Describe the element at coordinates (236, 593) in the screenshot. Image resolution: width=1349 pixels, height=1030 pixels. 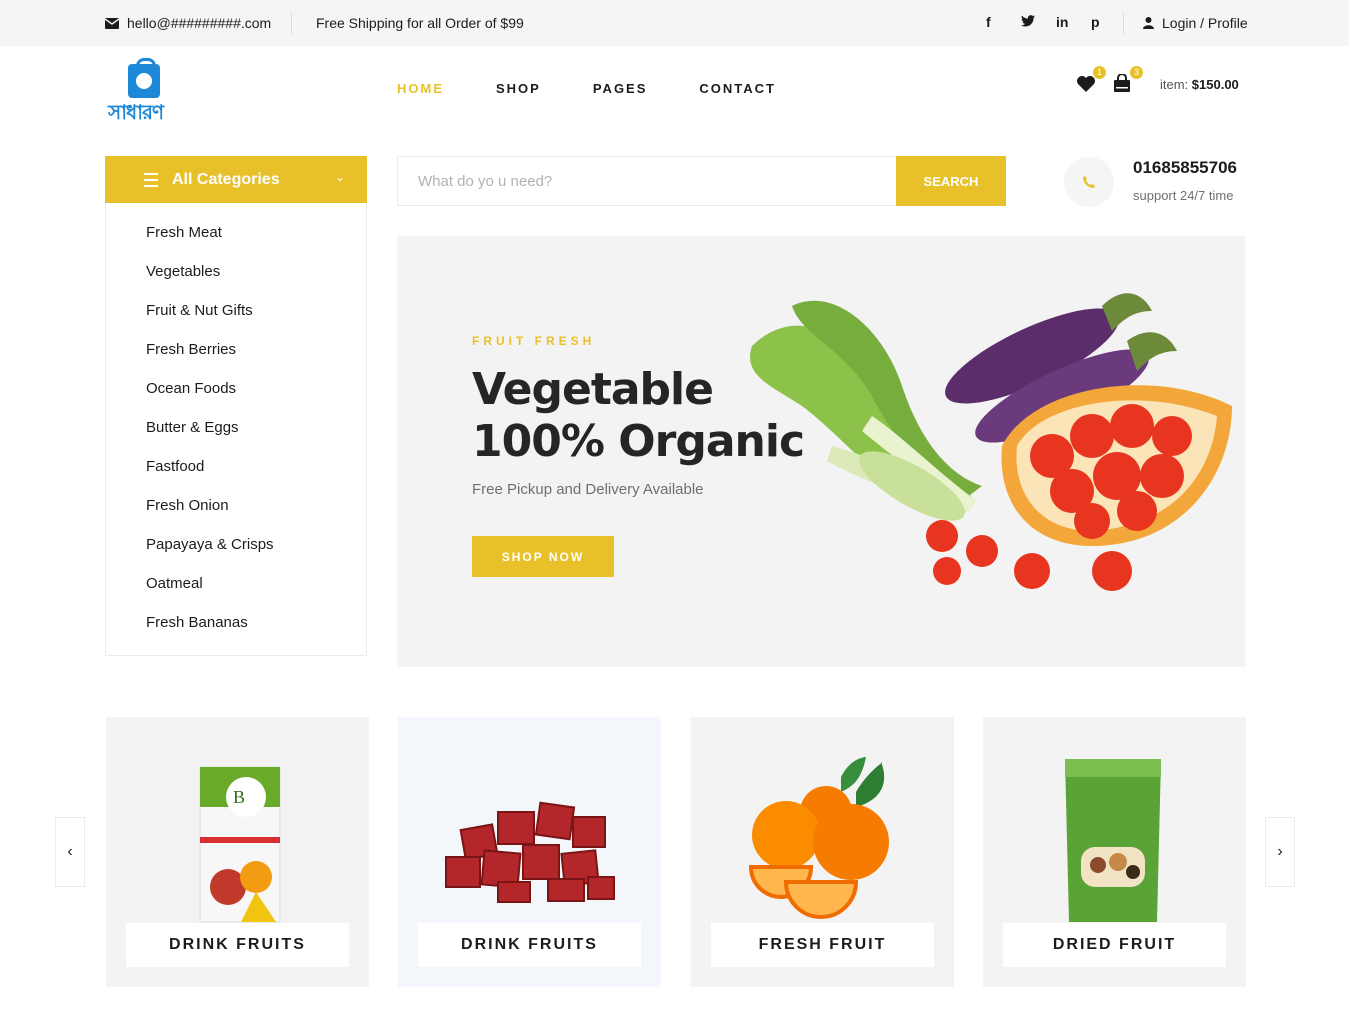
I see `category-item: Oatmeal` at that location.